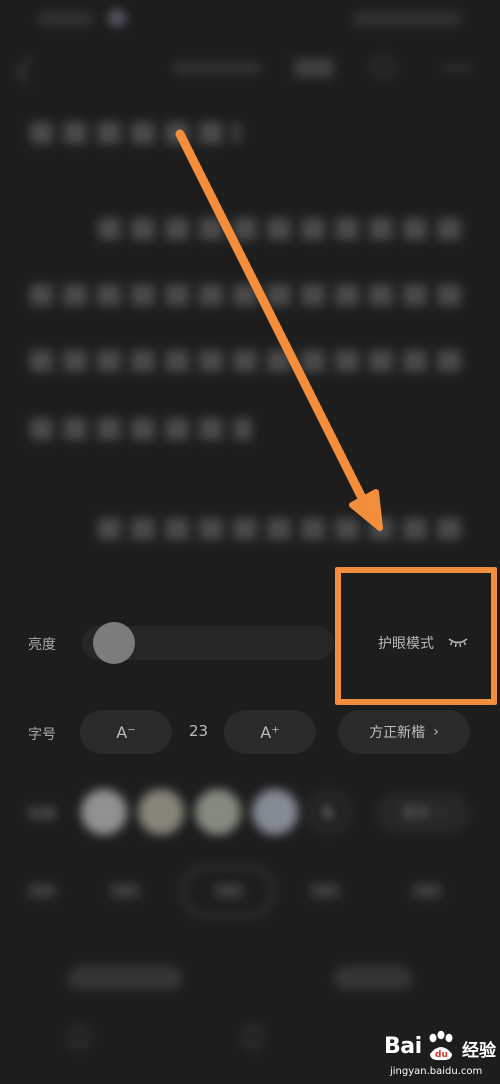 This screenshot has height=1084, width=500. I want to click on font-increase-button: A⁺, so click(270, 732).